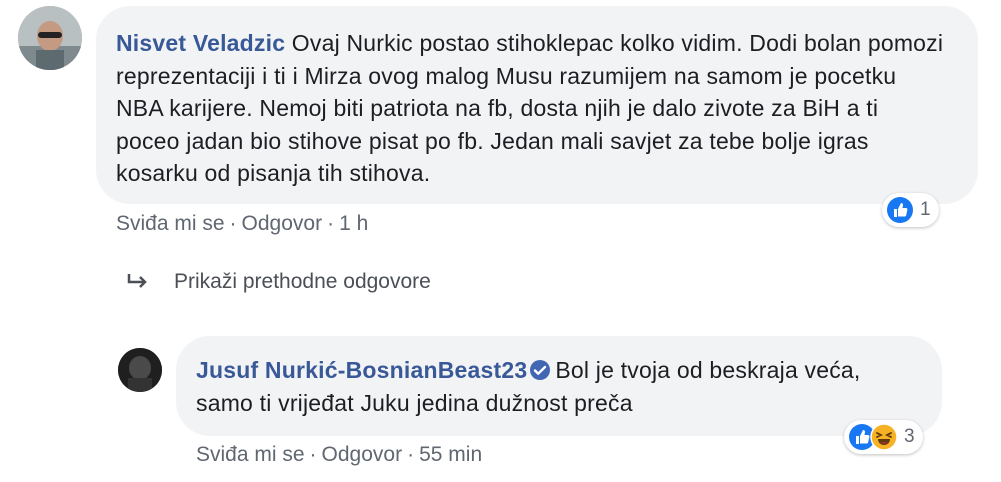  I want to click on commenter-photo, so click(50, 38).